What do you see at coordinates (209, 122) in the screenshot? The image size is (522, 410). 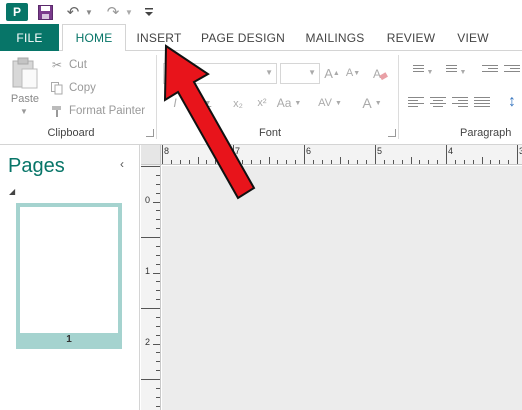 I see `annotation-arrow` at bounding box center [209, 122].